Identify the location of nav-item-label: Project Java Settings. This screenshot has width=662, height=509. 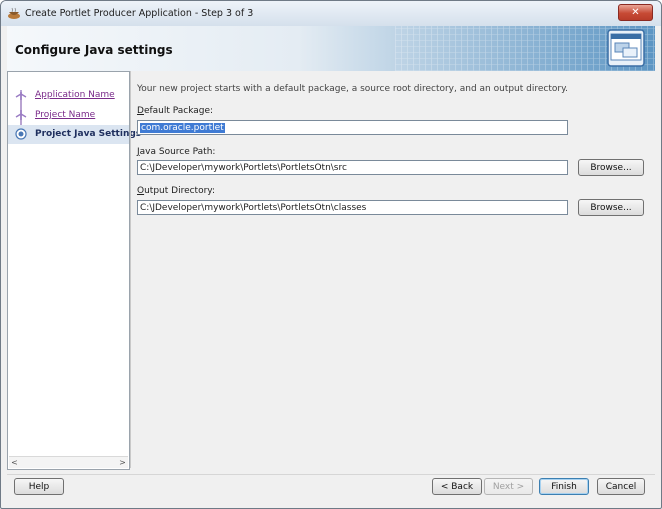
(88, 134).